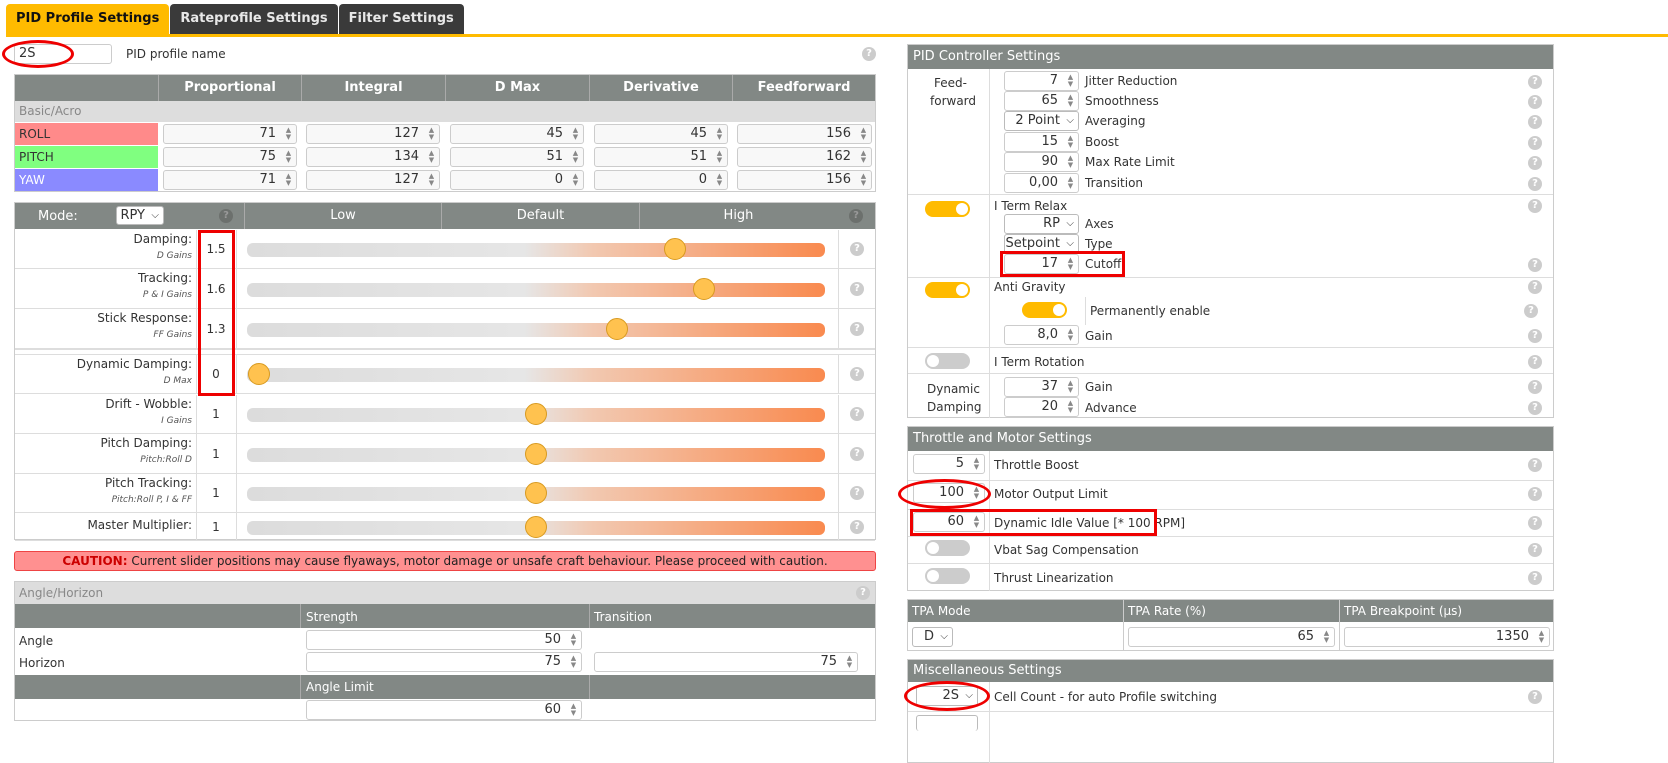 The image size is (1668, 763). What do you see at coordinates (140, 215) in the screenshot?
I see `mode-select: RPY ⌵` at bounding box center [140, 215].